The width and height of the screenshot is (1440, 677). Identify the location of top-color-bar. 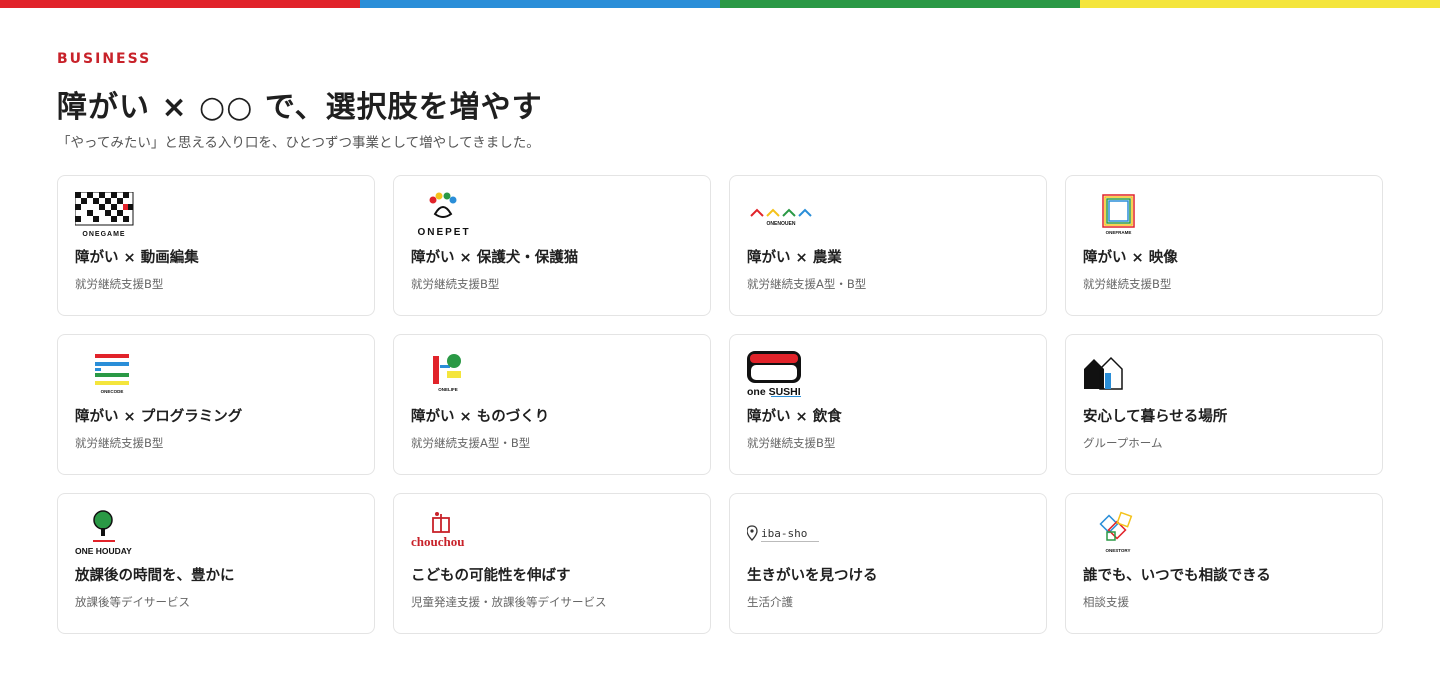
(720, 4).